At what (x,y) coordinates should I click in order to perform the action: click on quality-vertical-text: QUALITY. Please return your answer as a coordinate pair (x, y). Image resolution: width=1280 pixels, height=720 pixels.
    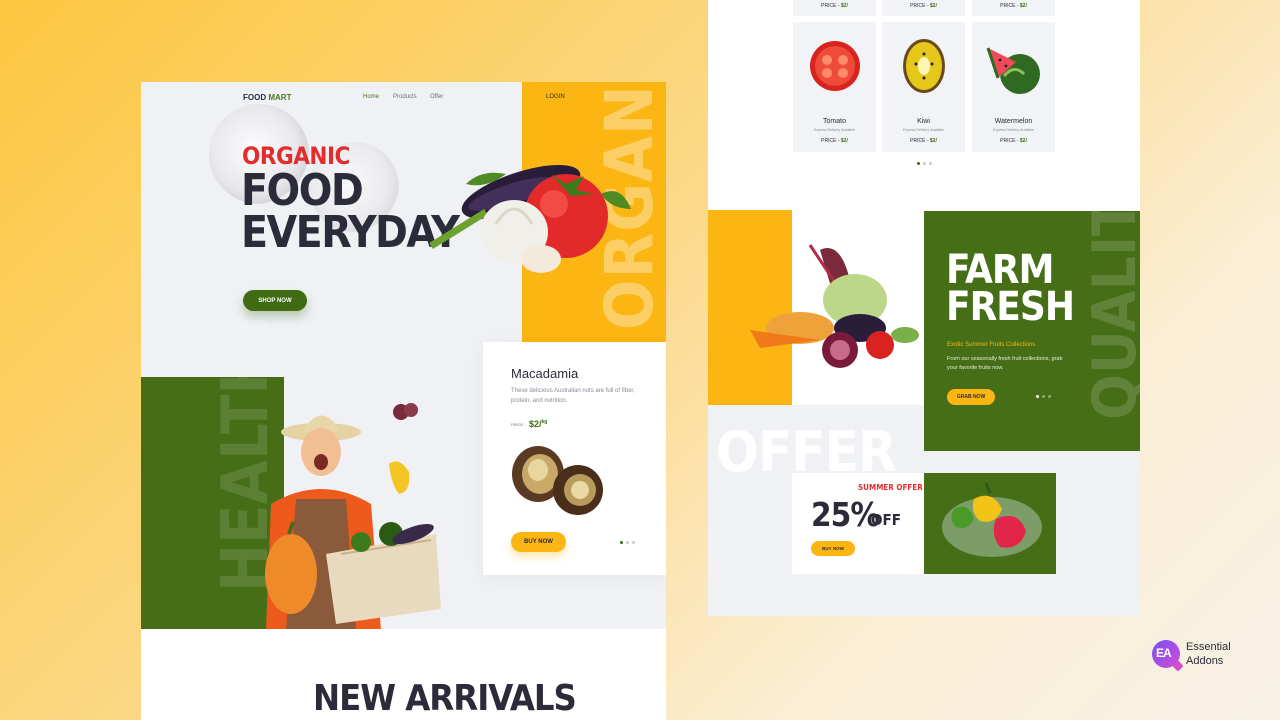
    Looking at the image, I should click on (1110, 289).